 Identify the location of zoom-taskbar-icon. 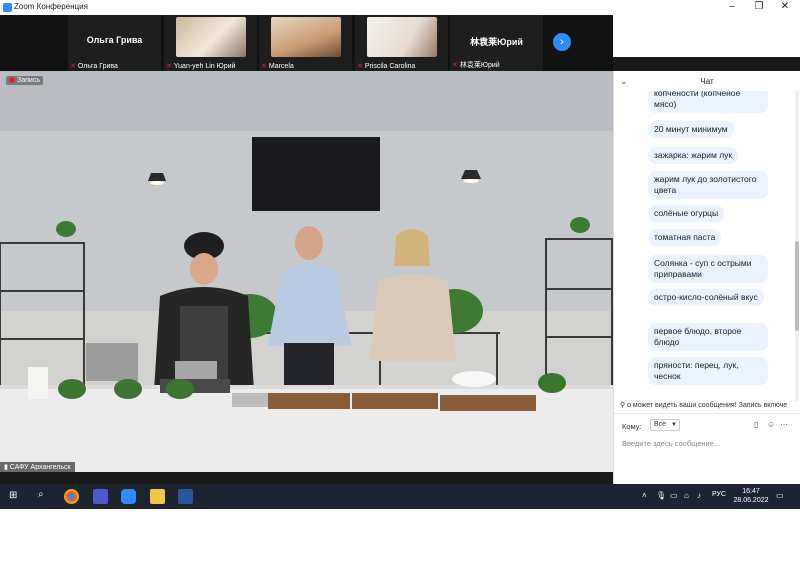
(128, 496).